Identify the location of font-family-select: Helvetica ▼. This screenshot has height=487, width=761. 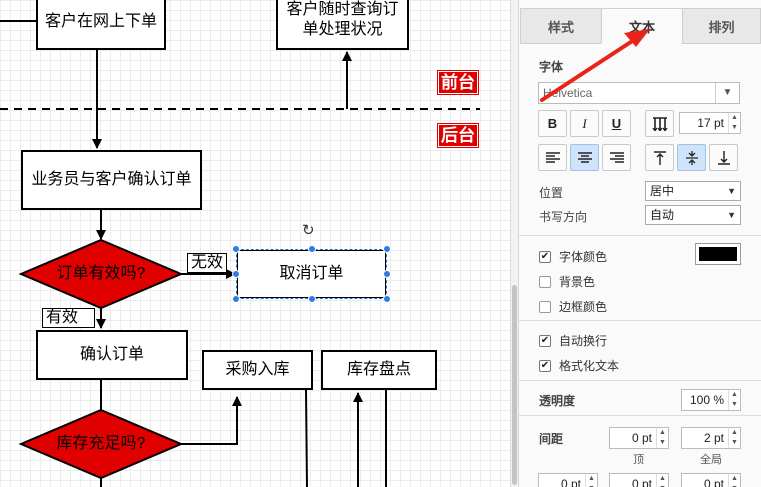
(639, 93).